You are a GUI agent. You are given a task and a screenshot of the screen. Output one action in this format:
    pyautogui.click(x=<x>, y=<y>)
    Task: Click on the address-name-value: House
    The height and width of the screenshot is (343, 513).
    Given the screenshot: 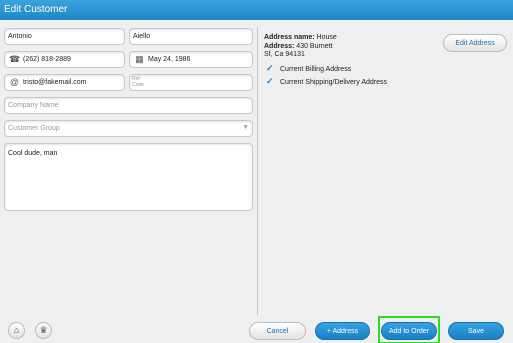 What is the action you would take?
    pyautogui.click(x=326, y=37)
    